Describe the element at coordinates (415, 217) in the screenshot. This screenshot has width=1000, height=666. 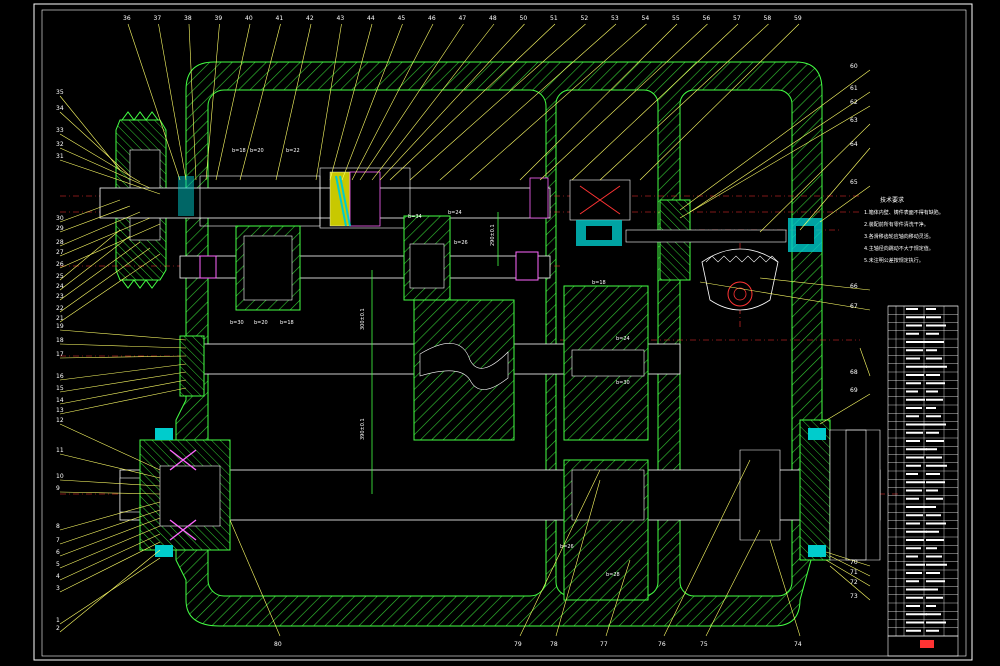
I see `gear-tag: b=34` at that location.